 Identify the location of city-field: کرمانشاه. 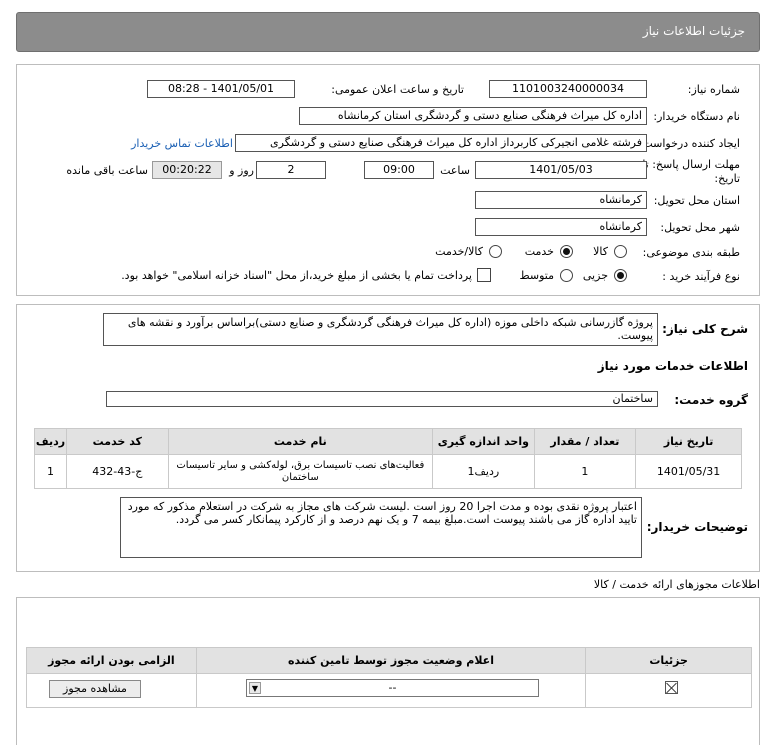
(561, 227).